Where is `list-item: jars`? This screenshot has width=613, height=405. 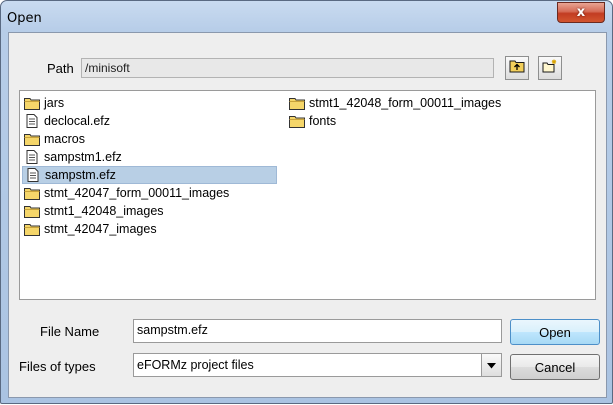 list-item: jars is located at coordinates (43, 103).